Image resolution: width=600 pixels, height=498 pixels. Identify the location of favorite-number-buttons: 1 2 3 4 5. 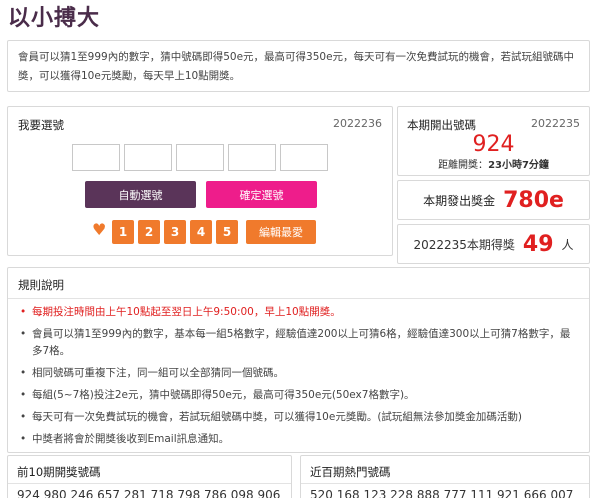
(175, 232).